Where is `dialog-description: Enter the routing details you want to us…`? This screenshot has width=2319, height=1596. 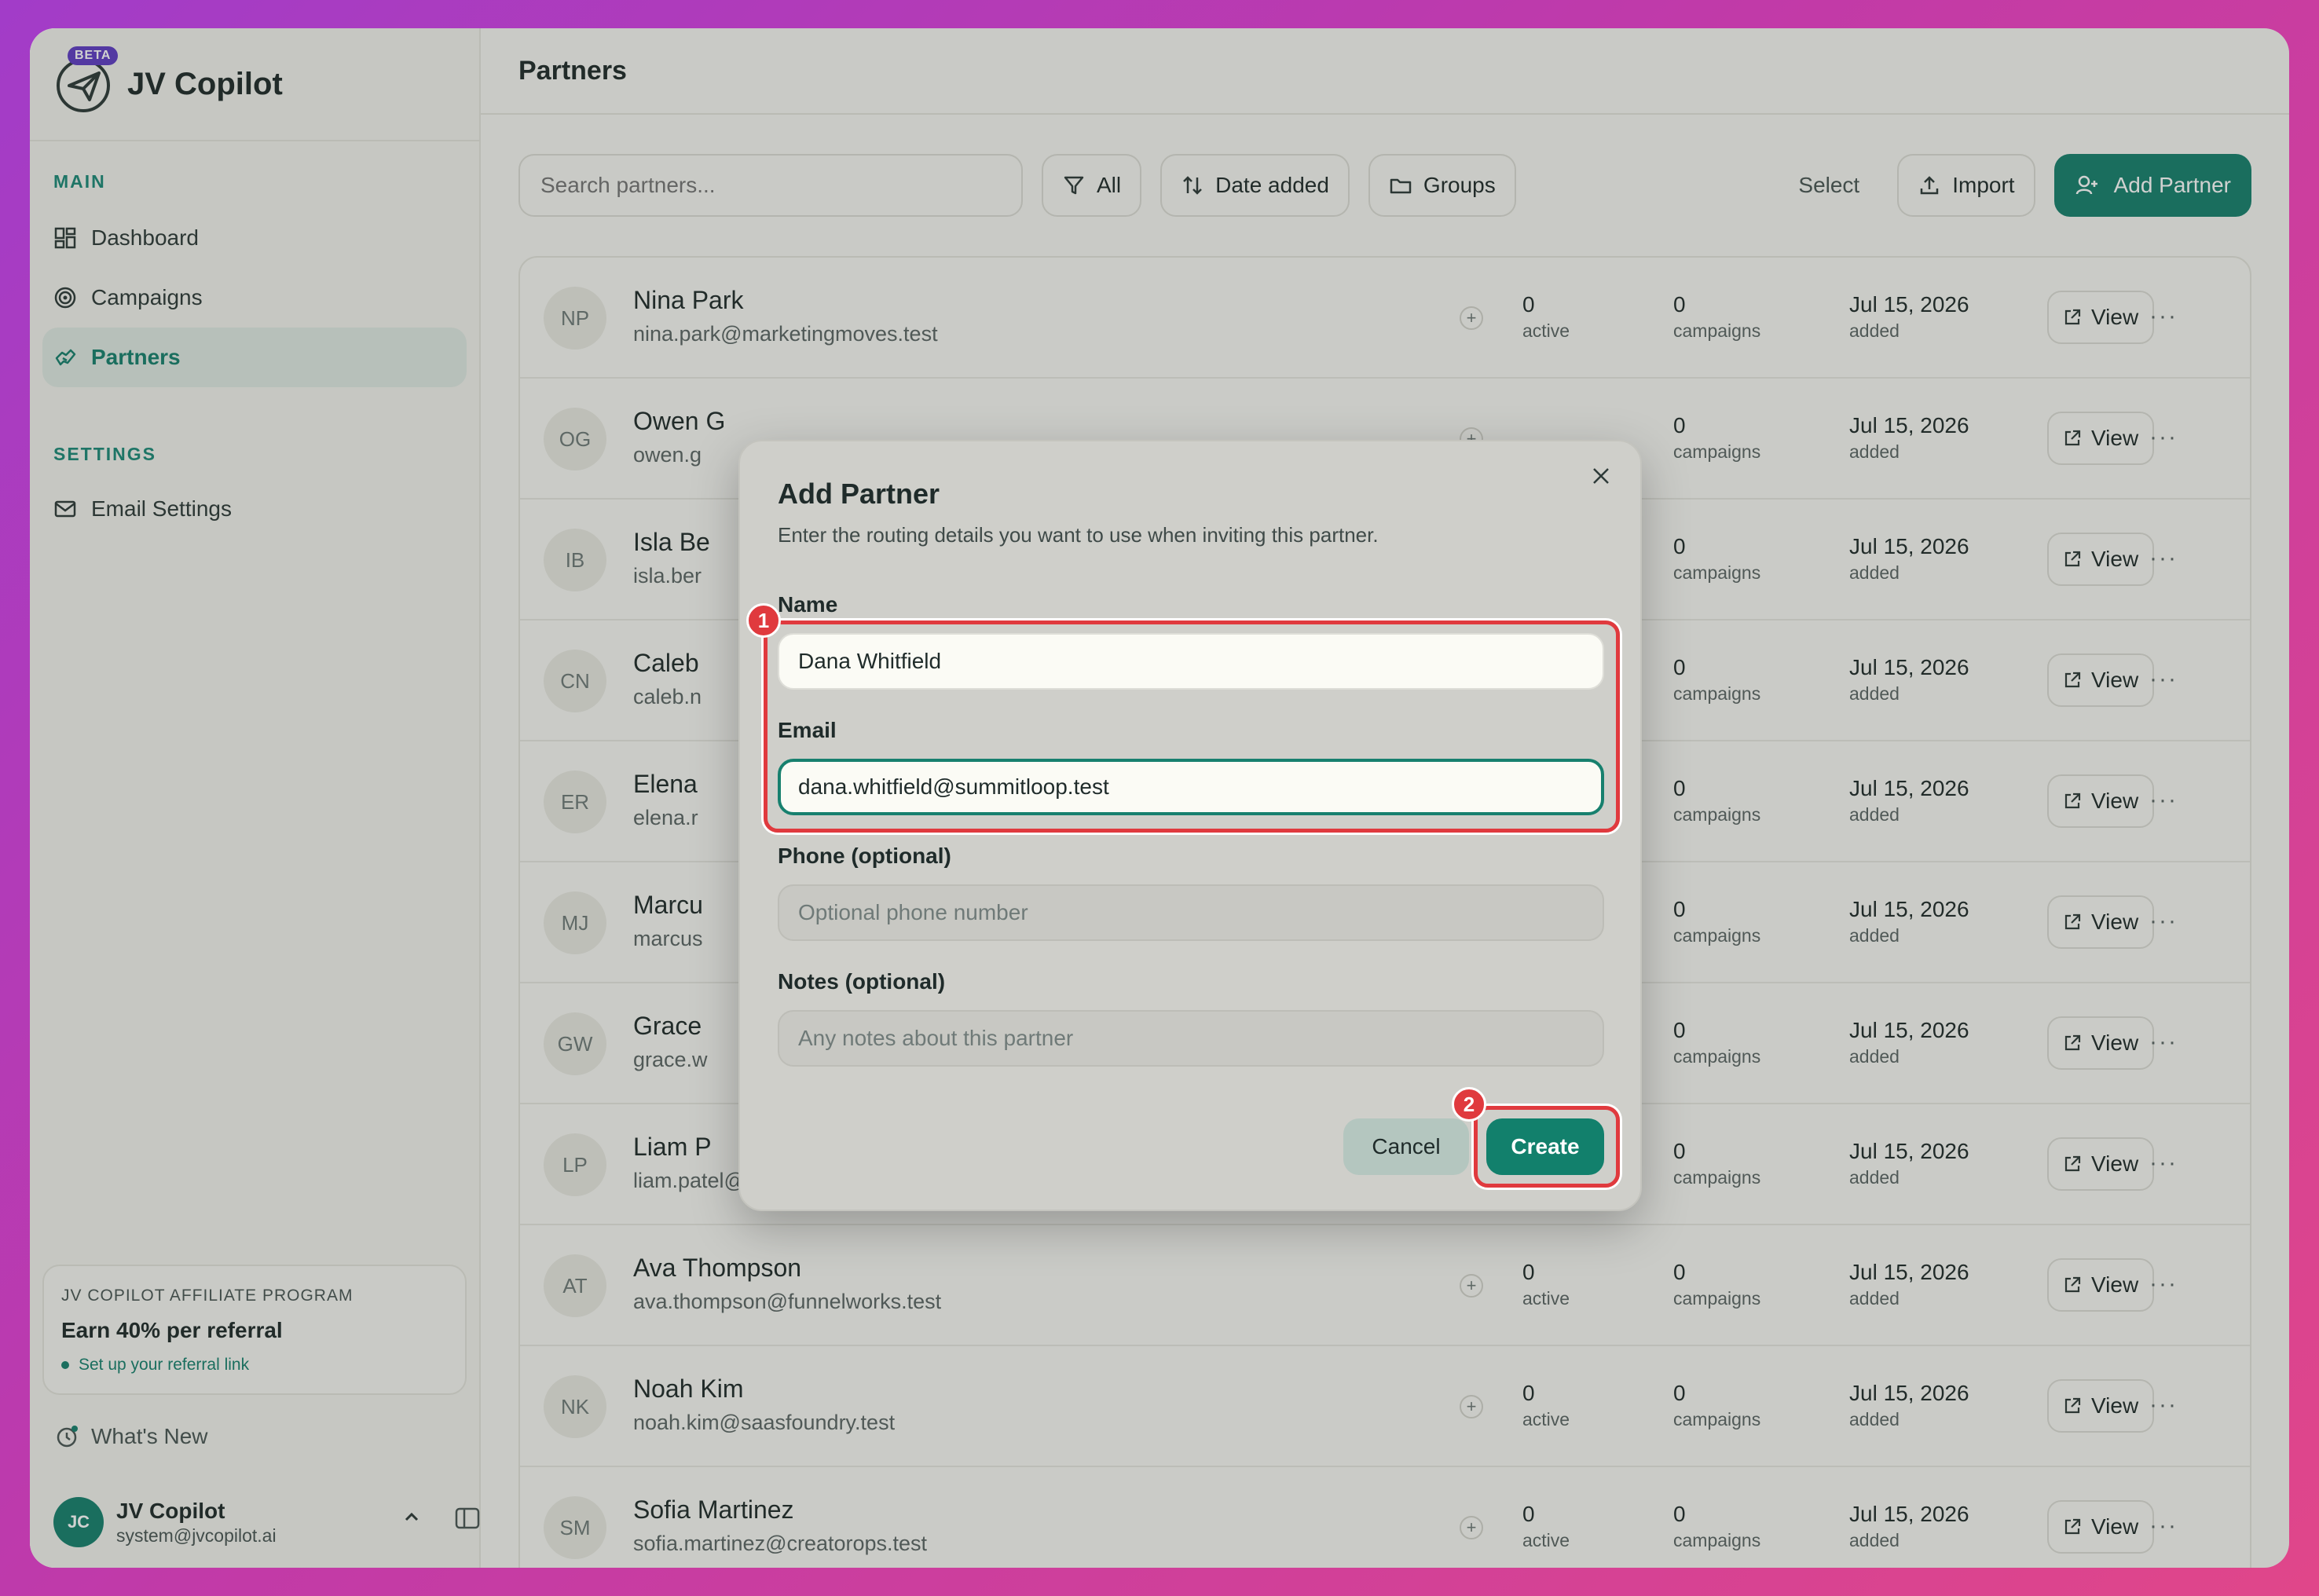
dialog-description: Enter the routing details you want to us… is located at coordinates (1078, 535).